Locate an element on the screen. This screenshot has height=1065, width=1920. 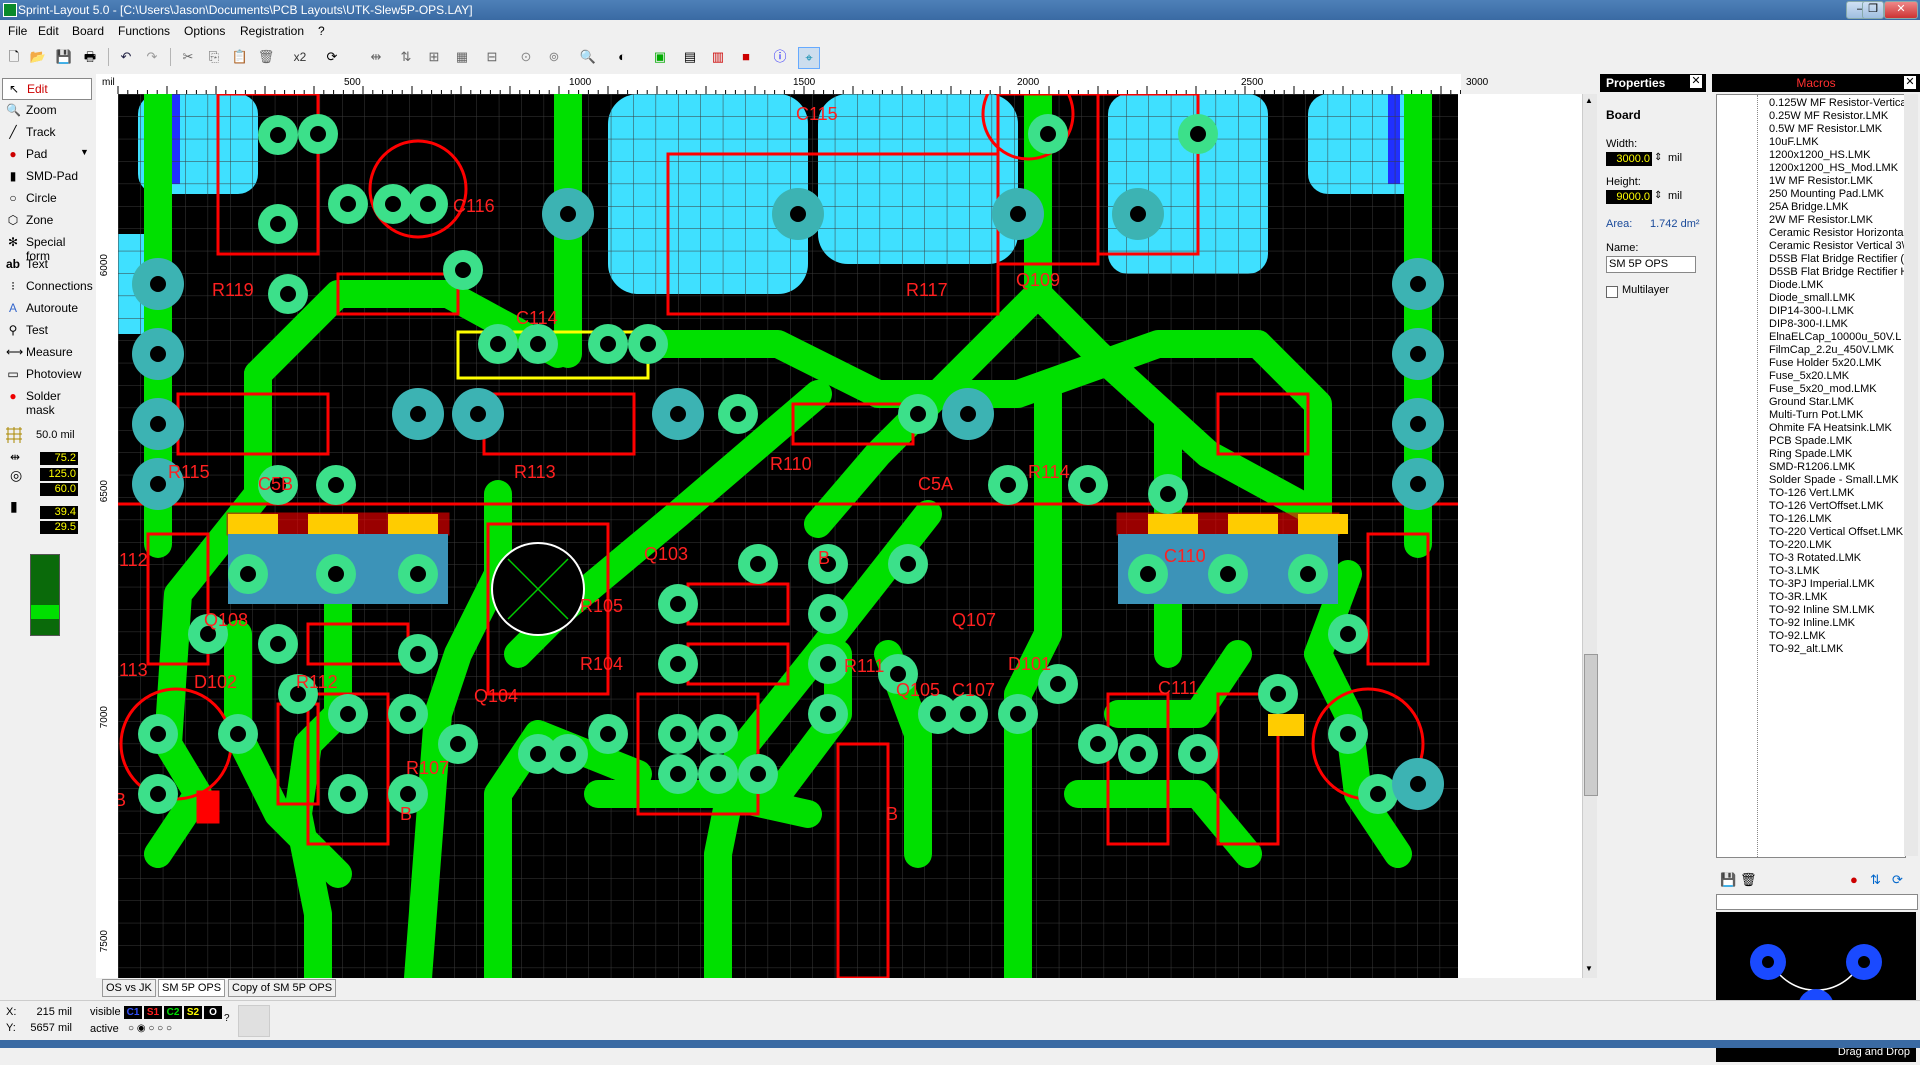
board-height-input: 9000.0 is located at coordinates (1629, 197).